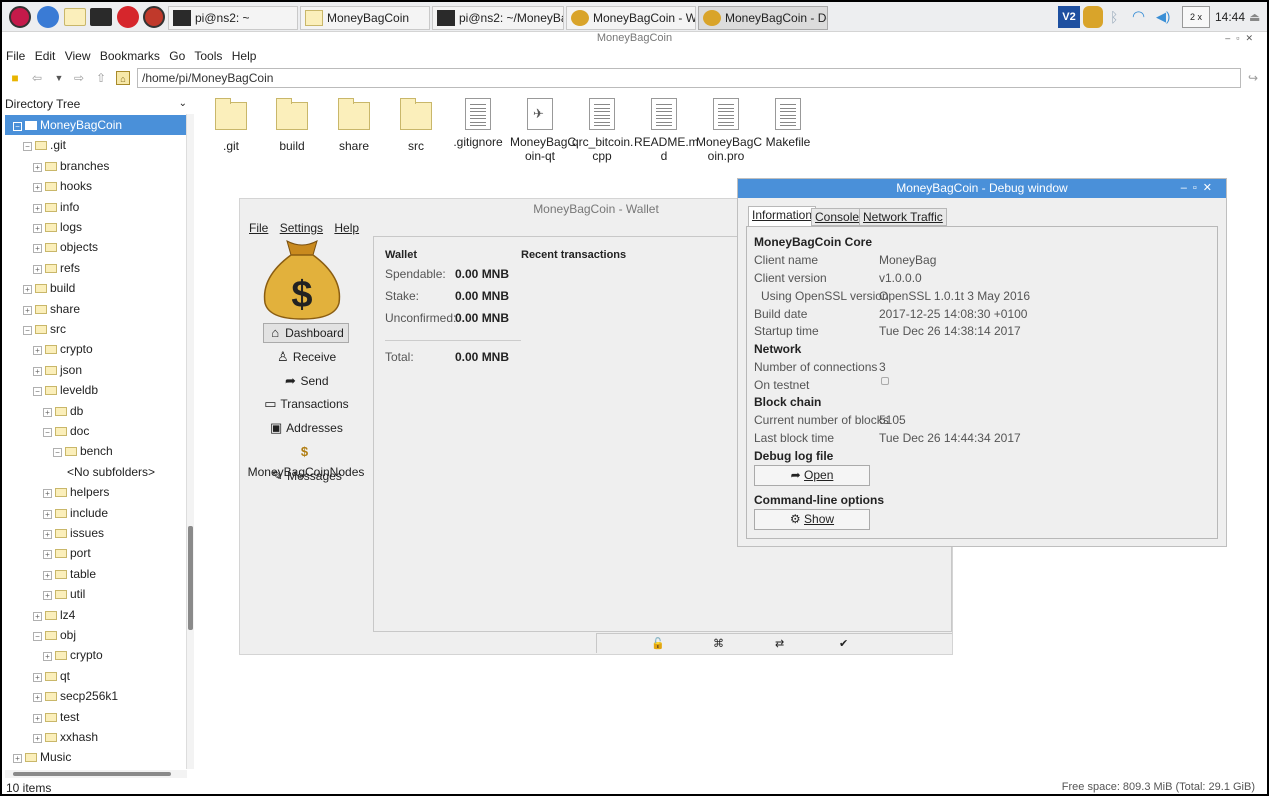 This screenshot has height=796, width=1269. Describe the element at coordinates (96, 125) in the screenshot. I see `tree-item: − MoneyBagCoin` at that location.